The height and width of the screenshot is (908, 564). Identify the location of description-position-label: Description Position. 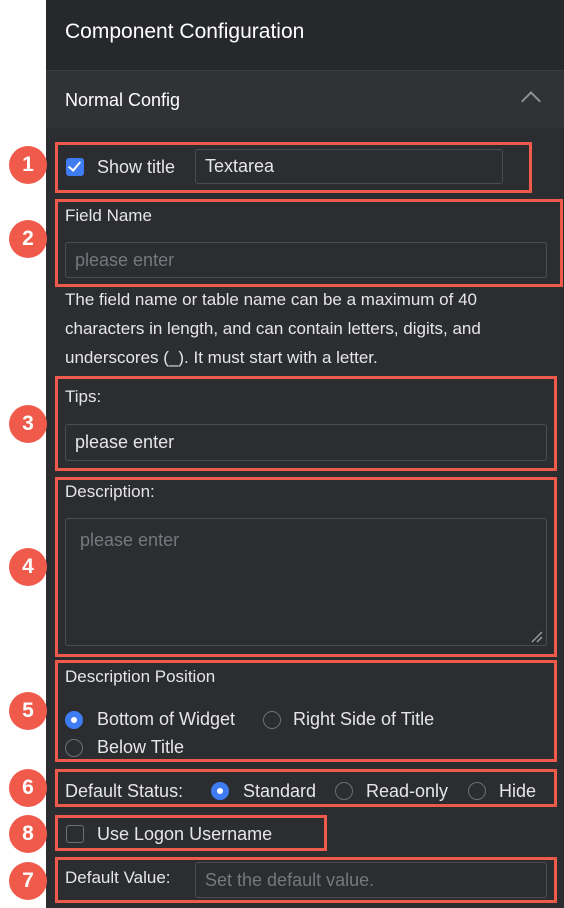
(140, 676).